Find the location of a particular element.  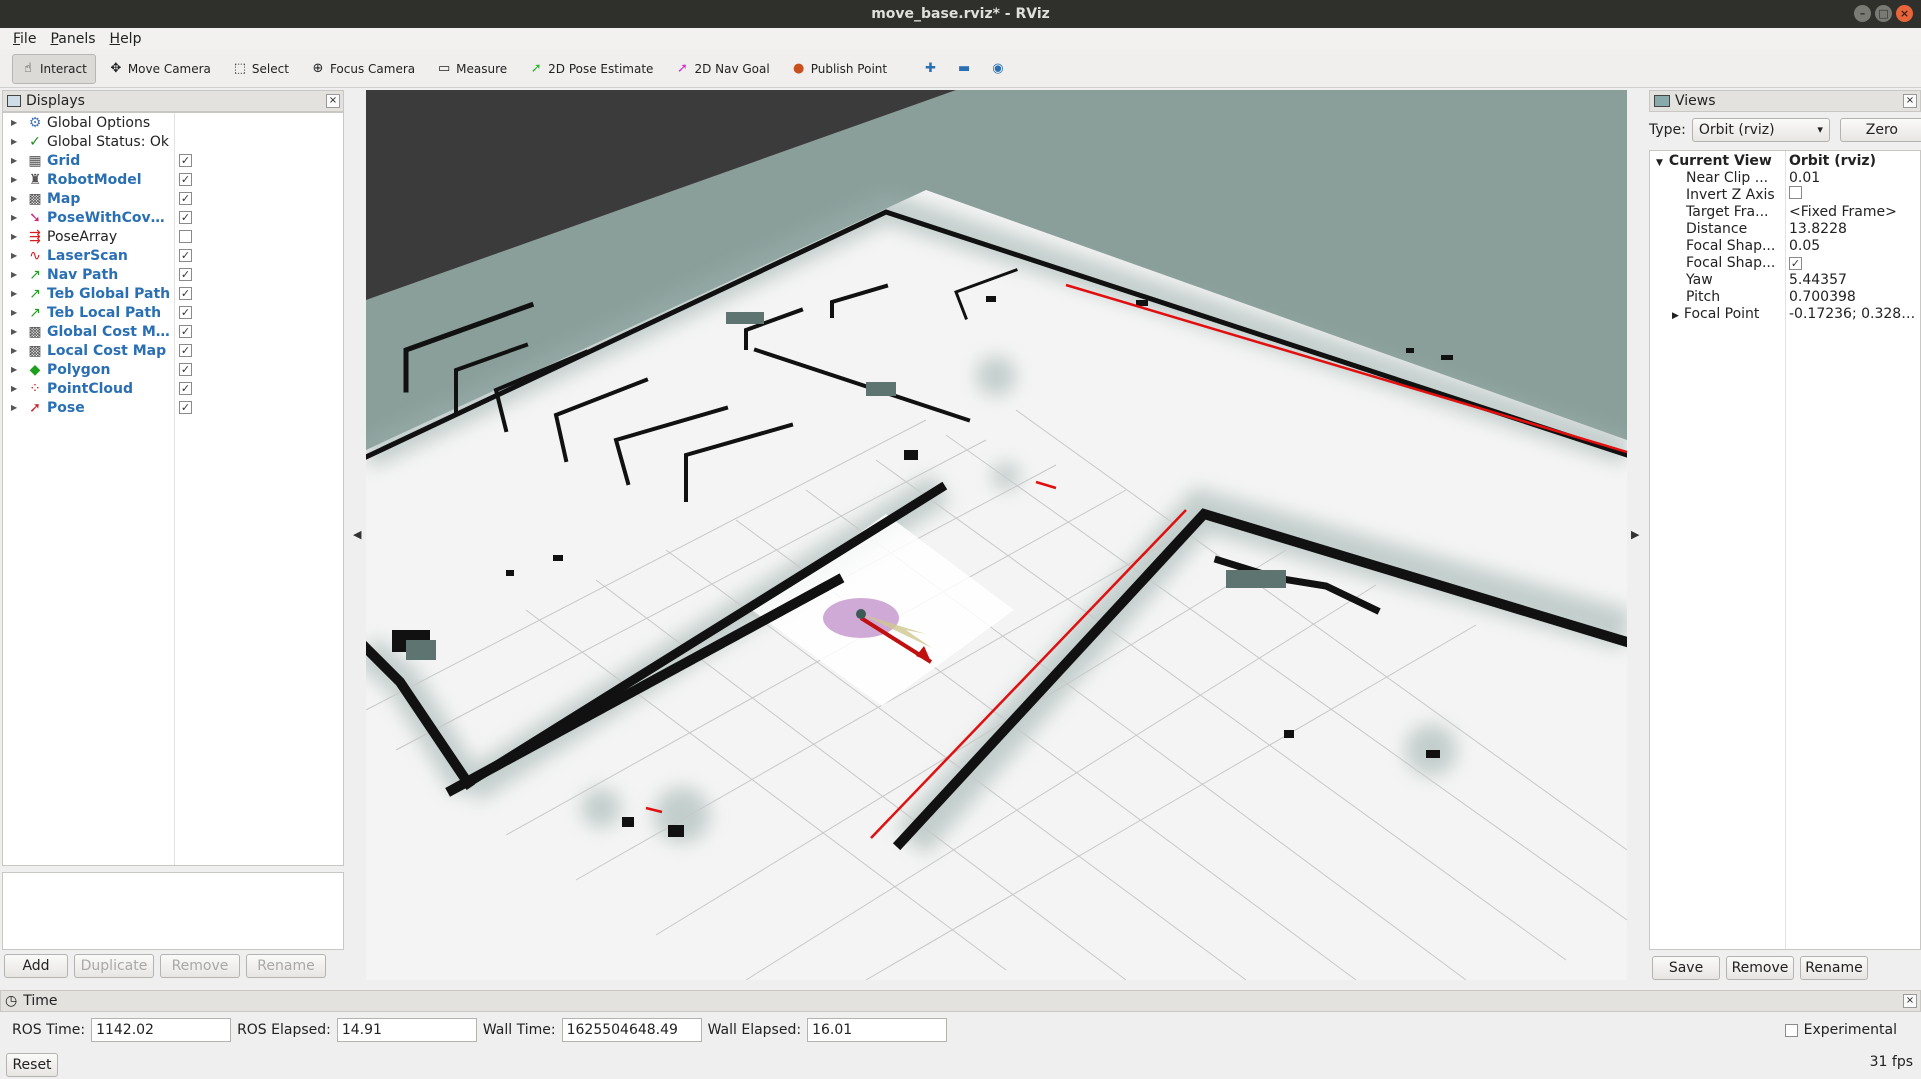

ros-time-field: 1142.02 is located at coordinates (161, 1030).